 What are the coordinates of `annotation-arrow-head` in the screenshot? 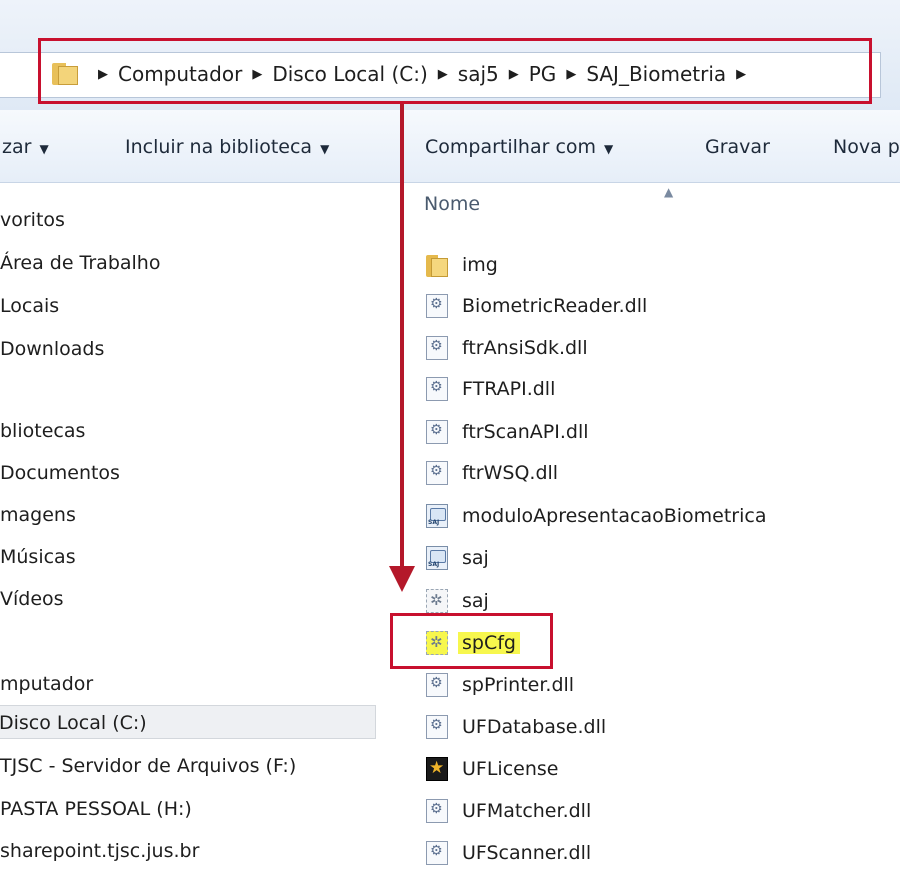 It's located at (402, 579).